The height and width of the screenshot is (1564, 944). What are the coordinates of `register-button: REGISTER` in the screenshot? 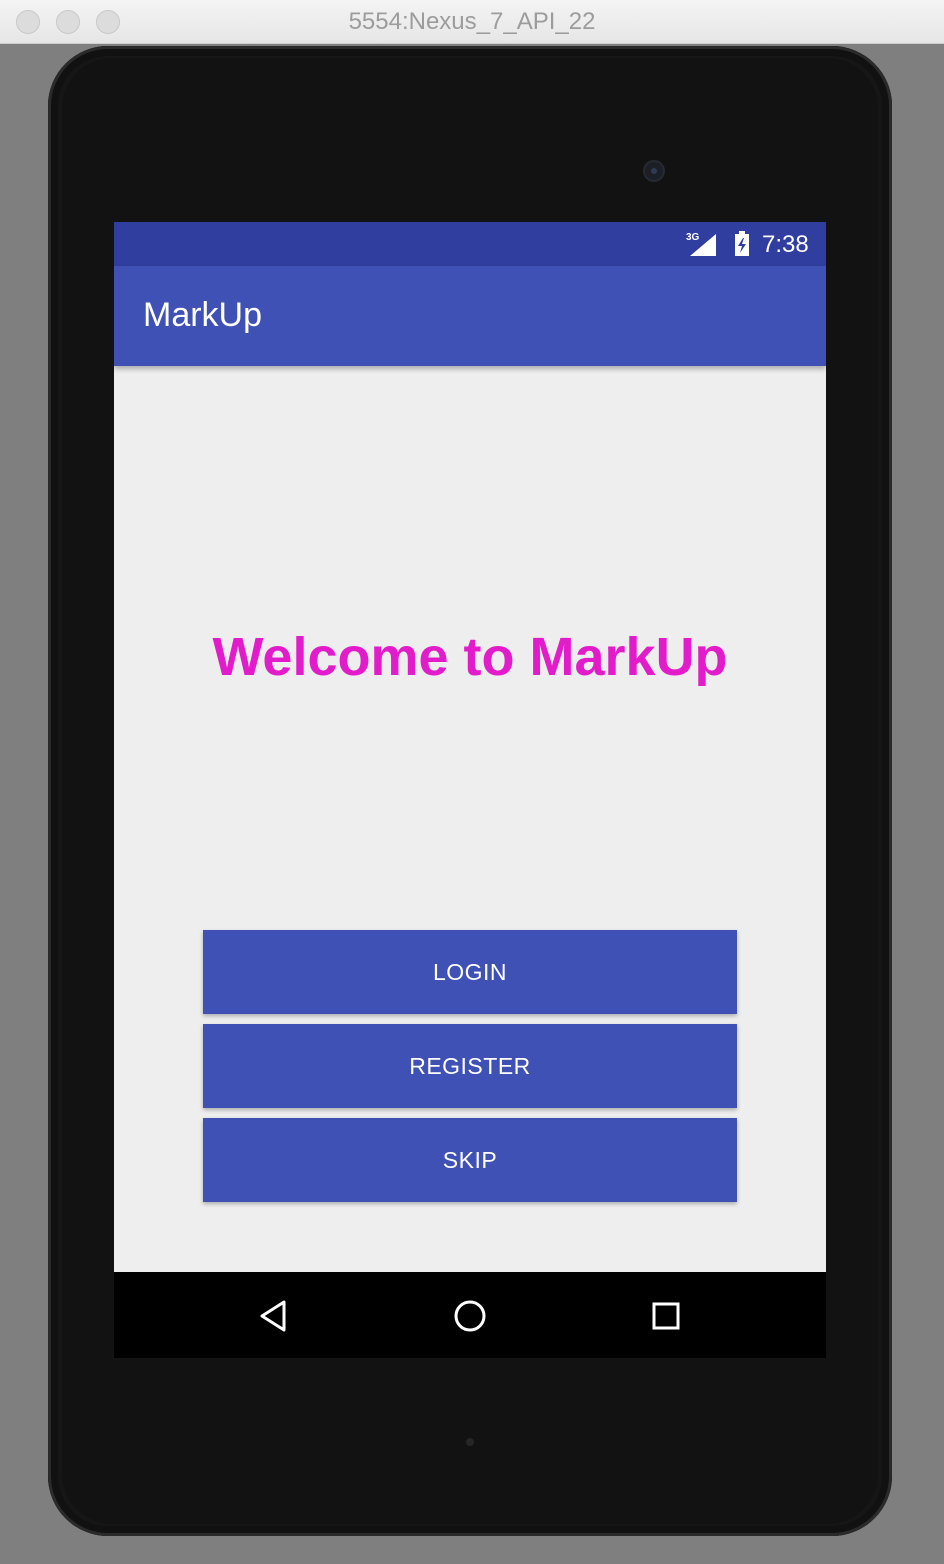 It's located at (470, 1066).